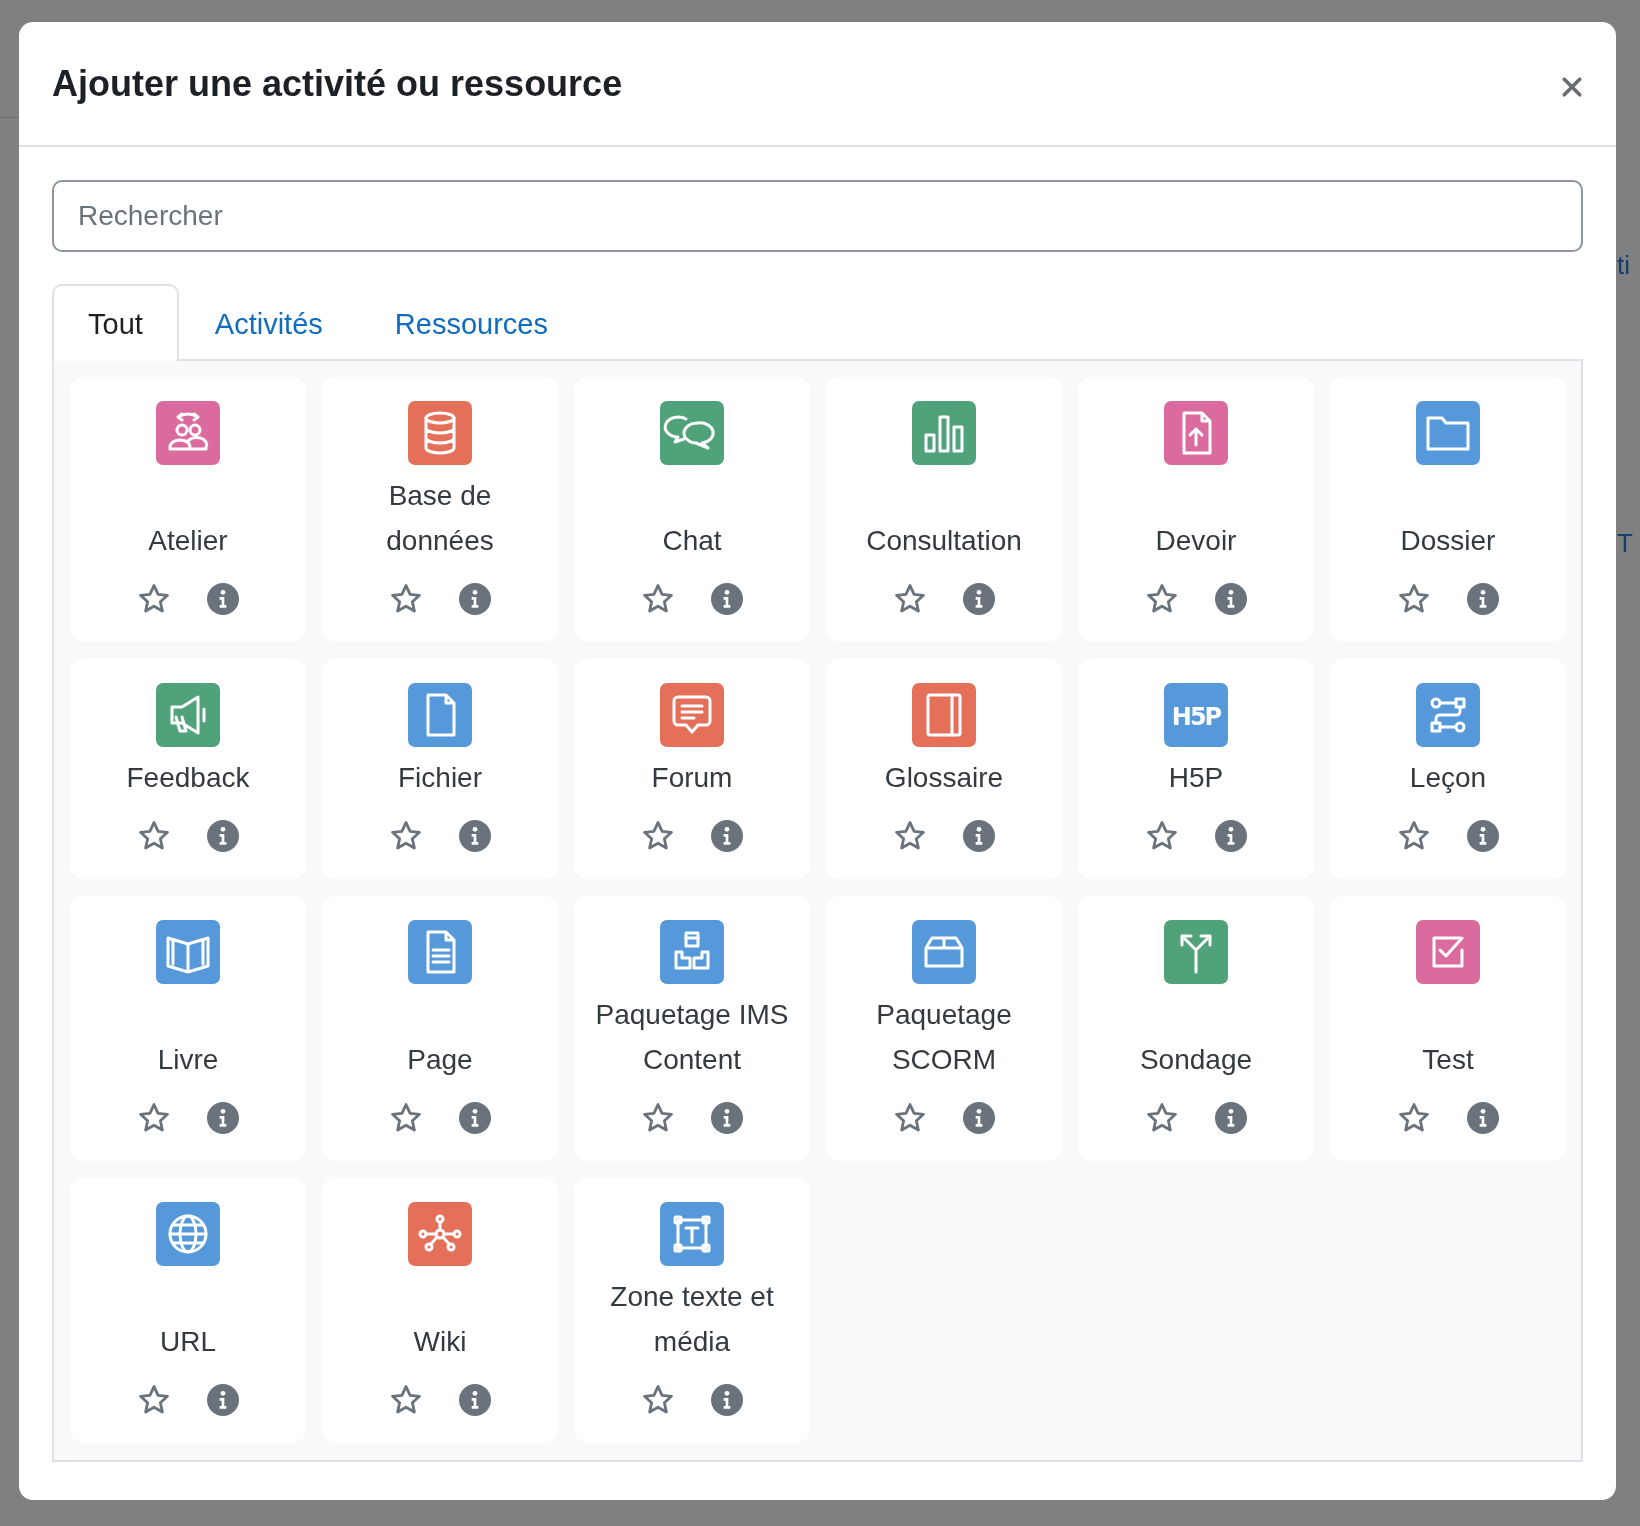  What do you see at coordinates (1196, 1060) in the screenshot?
I see `activity-name: Sondage` at bounding box center [1196, 1060].